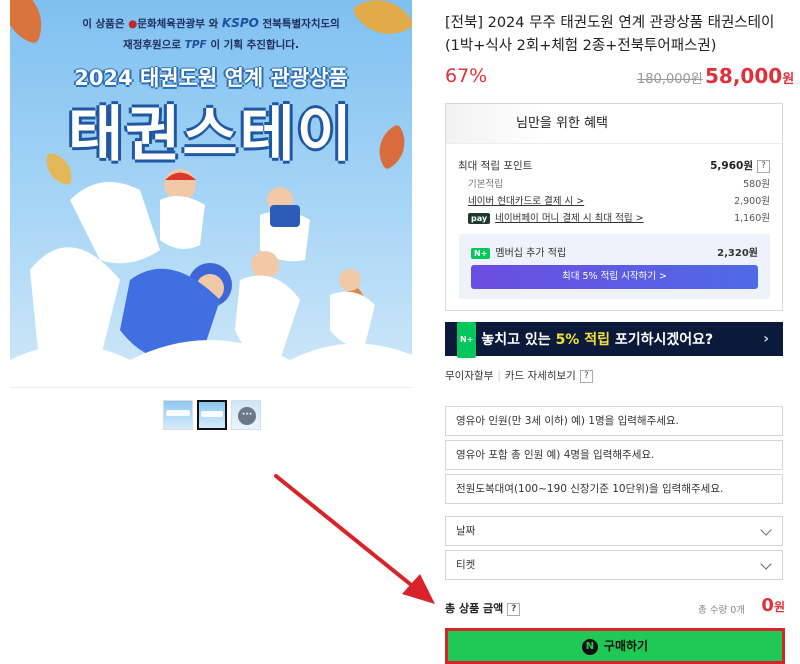 This screenshot has width=800, height=664. Describe the element at coordinates (614, 455) in the screenshot. I see `total-people-input: 영유아 포함 총 인원 예) 4명을 입력해주세요.` at that location.